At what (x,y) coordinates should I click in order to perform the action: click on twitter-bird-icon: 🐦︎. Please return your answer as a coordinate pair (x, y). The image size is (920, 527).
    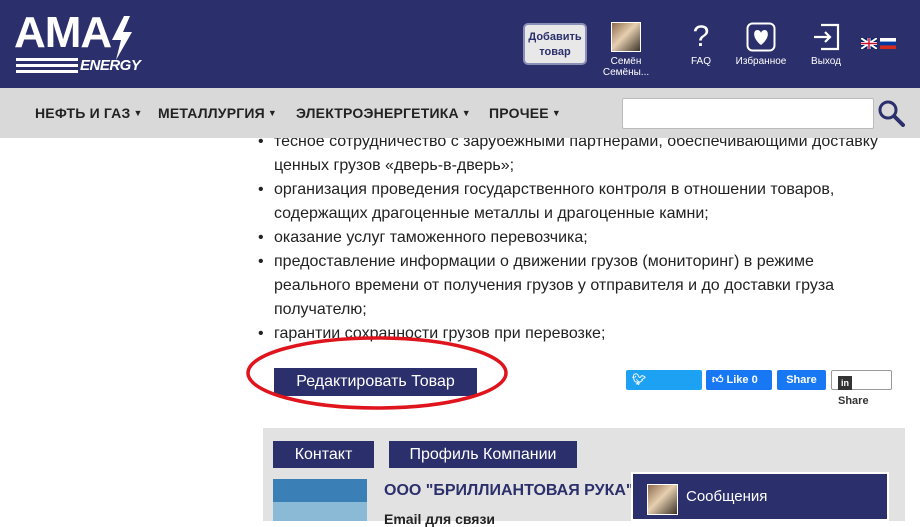
    Looking at the image, I should click on (639, 380).